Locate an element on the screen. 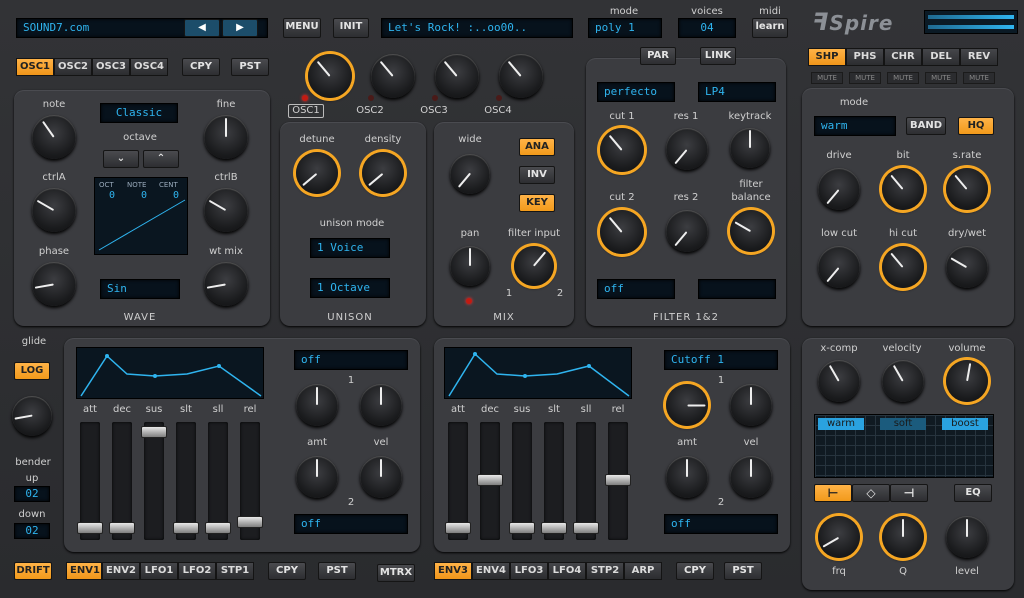 The image size is (1024, 598). eq-highshelf-button: ⊣ is located at coordinates (909, 493).